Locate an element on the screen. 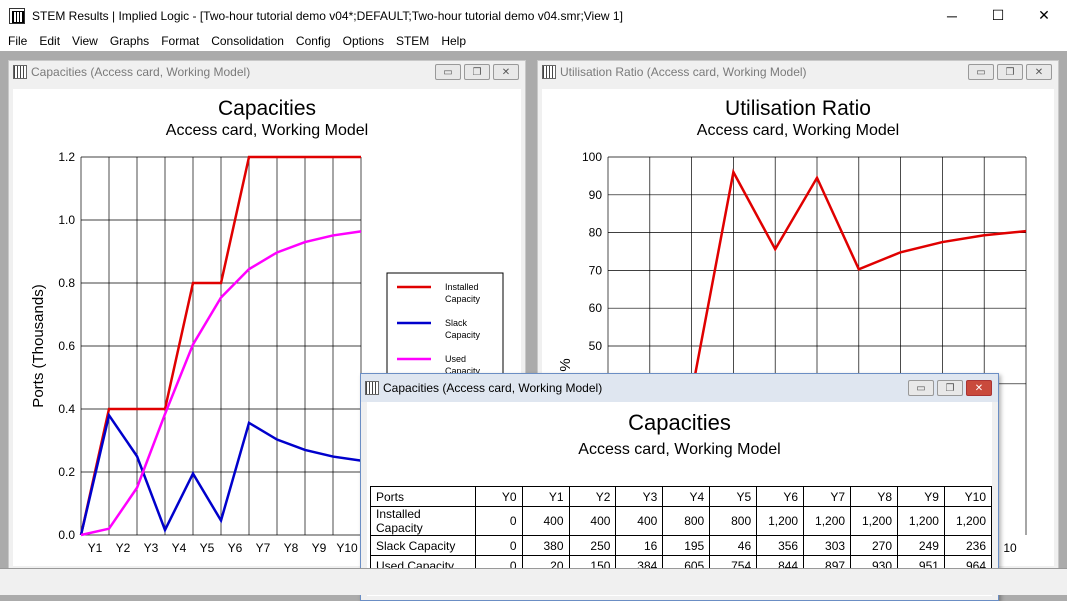 This screenshot has width=1067, height=601. close-button: ✕ is located at coordinates (1044, 15).